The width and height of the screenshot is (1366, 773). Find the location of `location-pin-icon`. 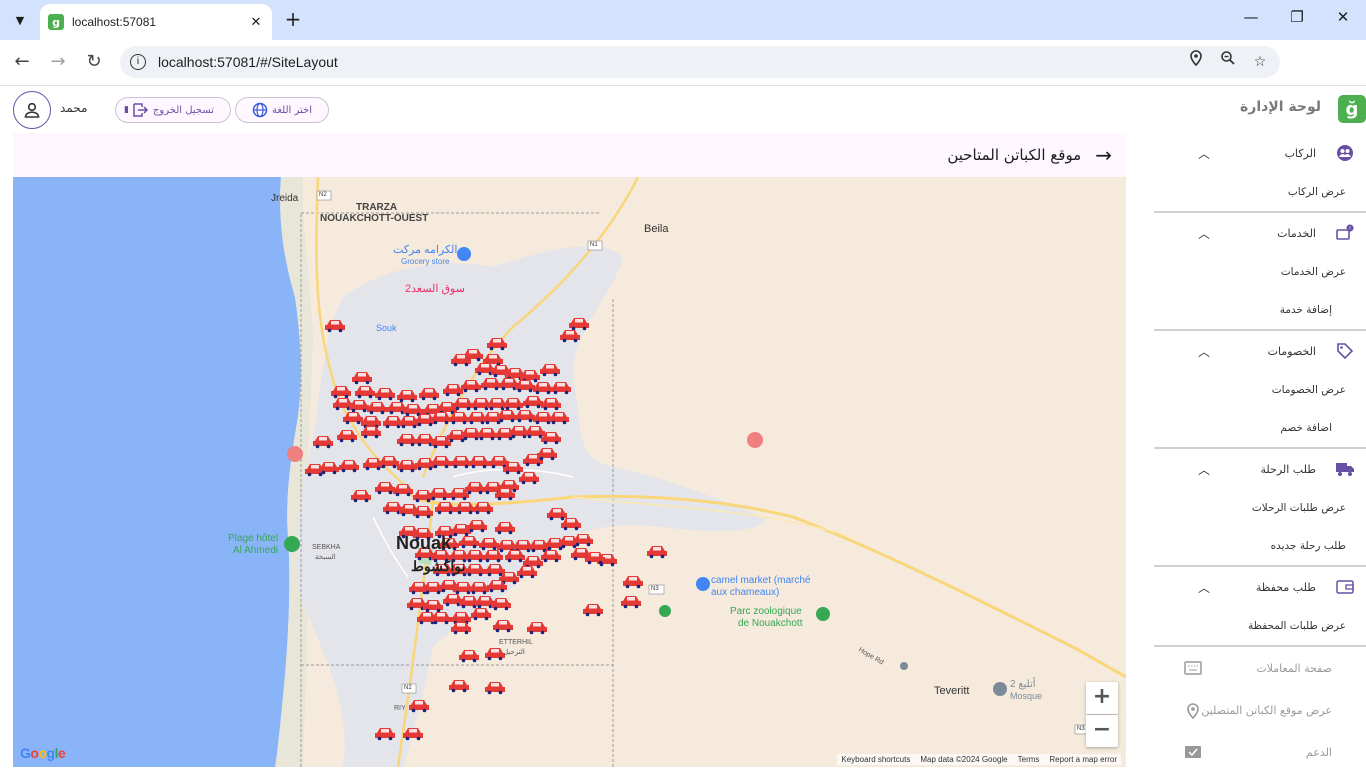

location-pin-icon is located at coordinates (1193, 711).